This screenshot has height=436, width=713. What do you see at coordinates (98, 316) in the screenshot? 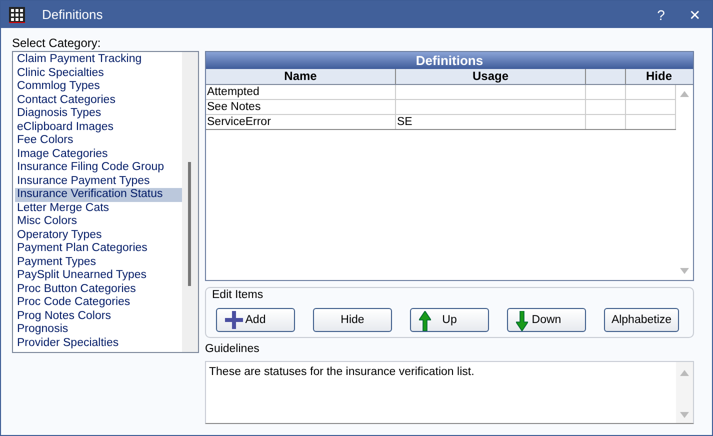
I see `category-item: Prog Notes Colors` at bounding box center [98, 316].